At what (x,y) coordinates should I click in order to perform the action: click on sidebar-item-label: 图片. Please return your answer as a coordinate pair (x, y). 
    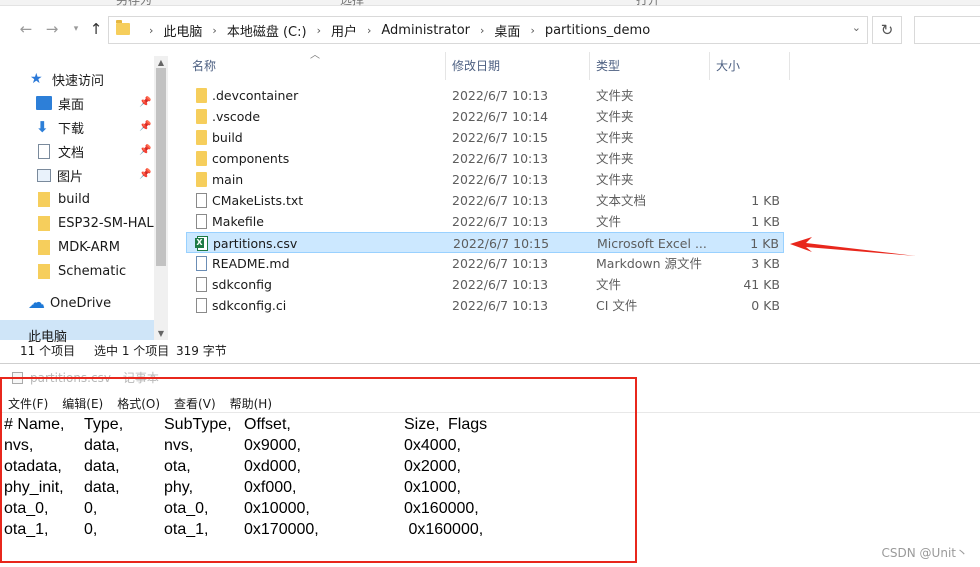
    Looking at the image, I should click on (70, 177).